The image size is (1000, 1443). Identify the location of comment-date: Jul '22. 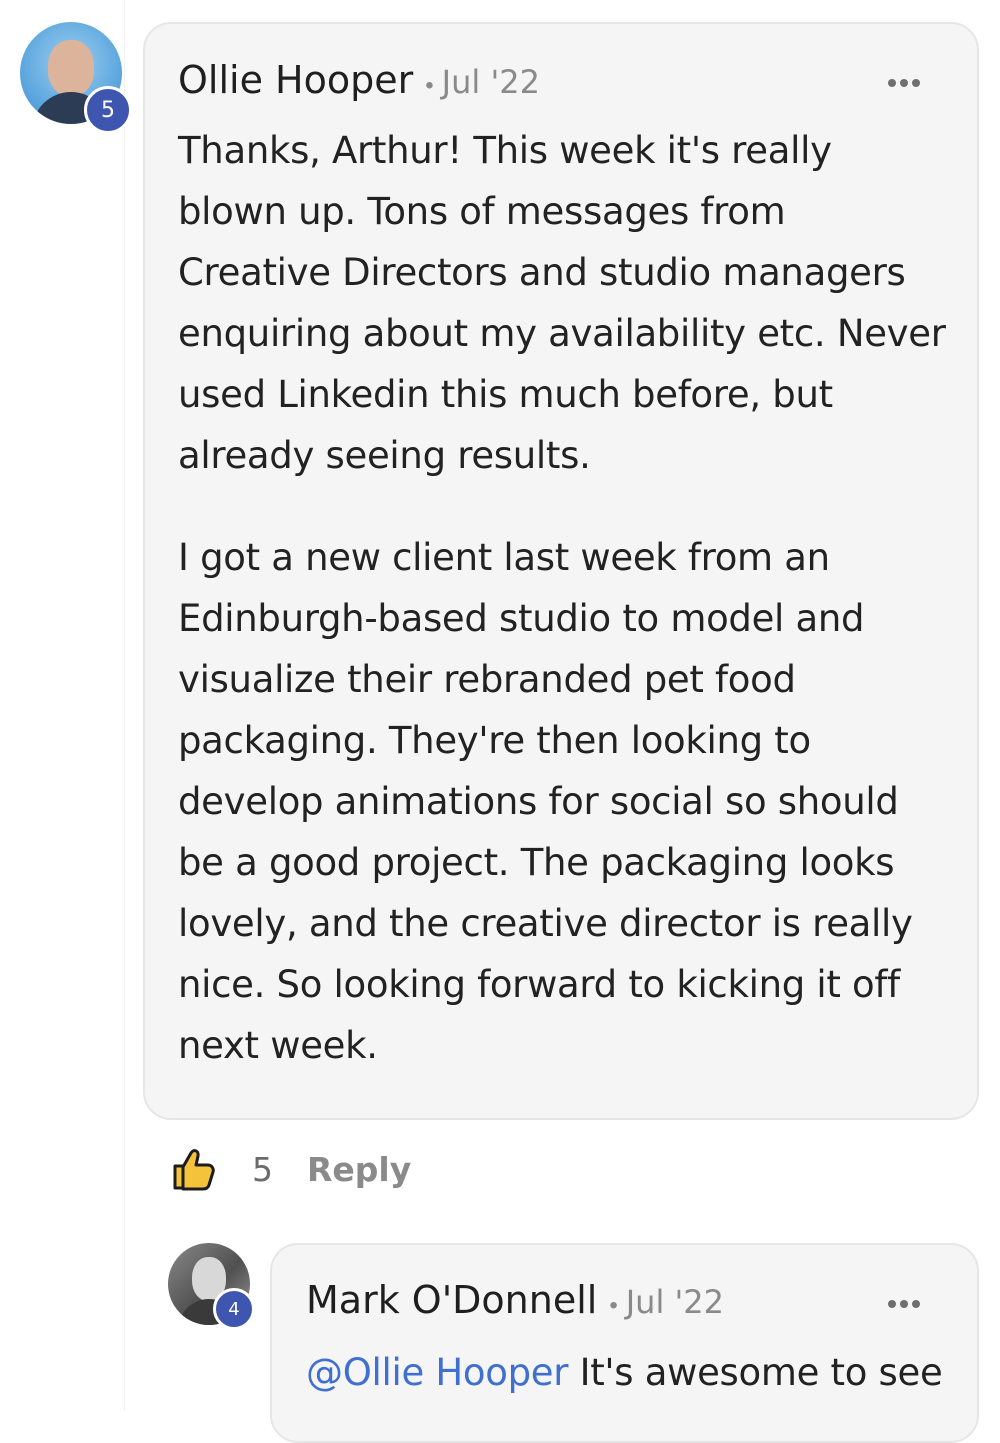
(491, 82).